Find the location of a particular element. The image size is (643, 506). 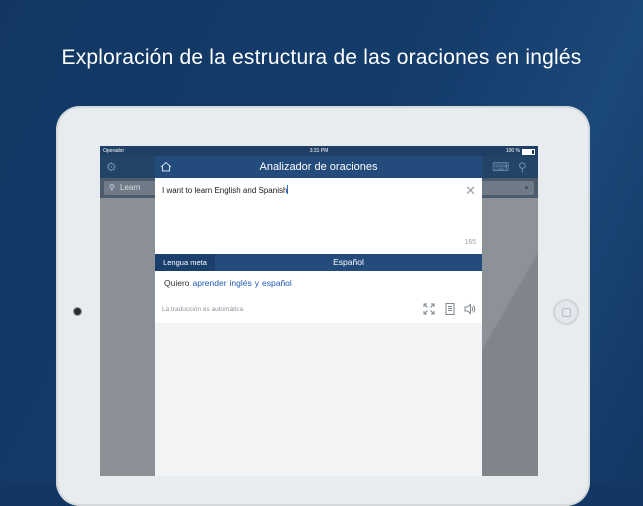

status-time: 3:31 PM is located at coordinates (319, 151).